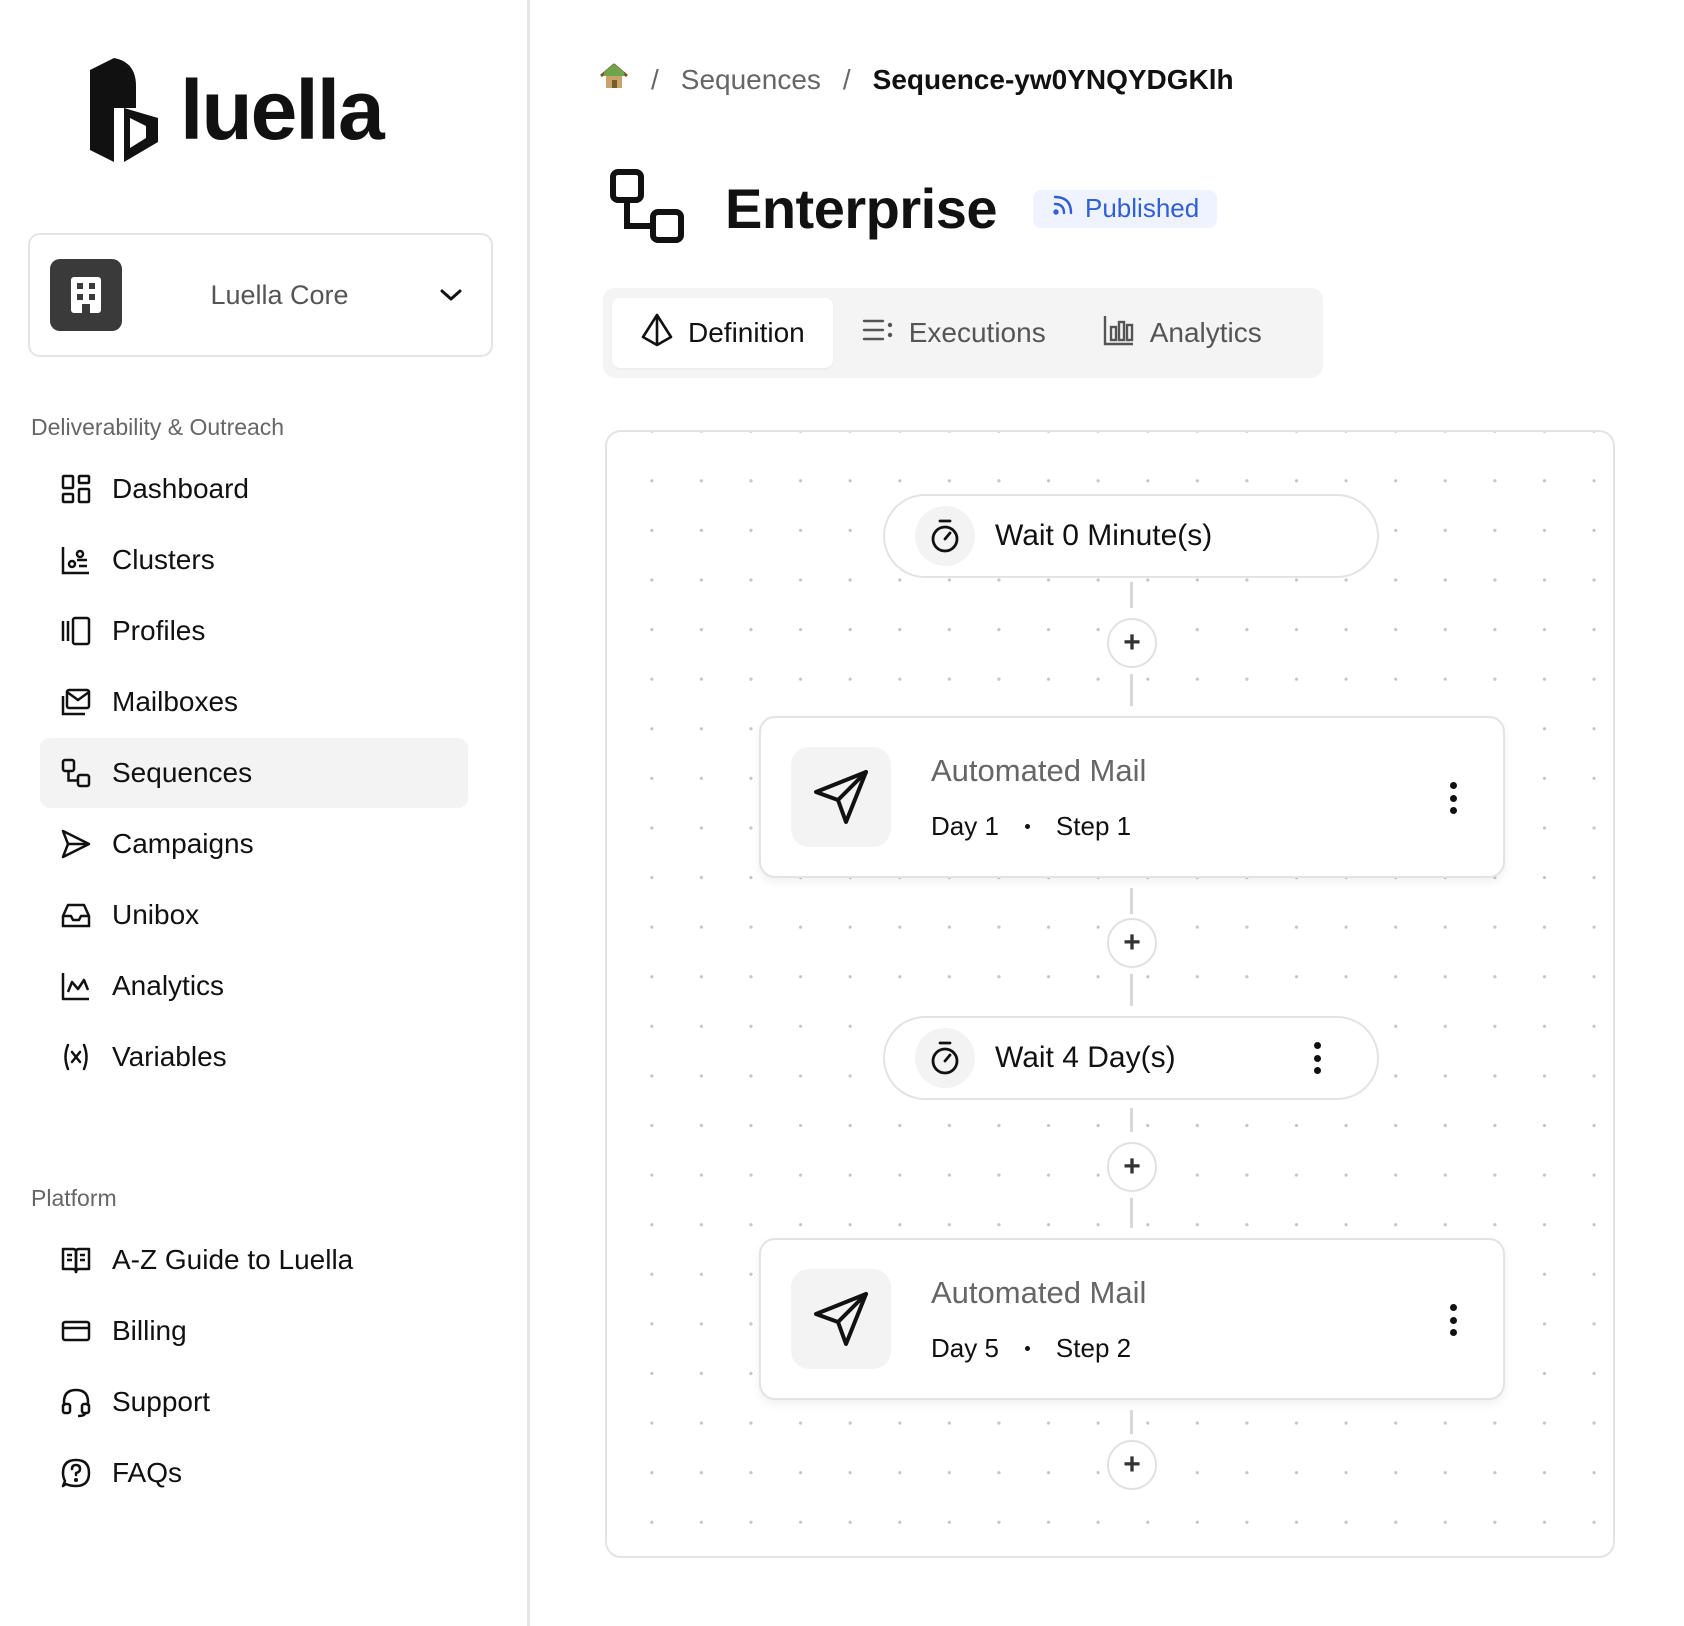 Image resolution: width=1684 pixels, height=1626 pixels. What do you see at coordinates (76, 1402) in the screenshot?
I see `headset-icon` at bounding box center [76, 1402].